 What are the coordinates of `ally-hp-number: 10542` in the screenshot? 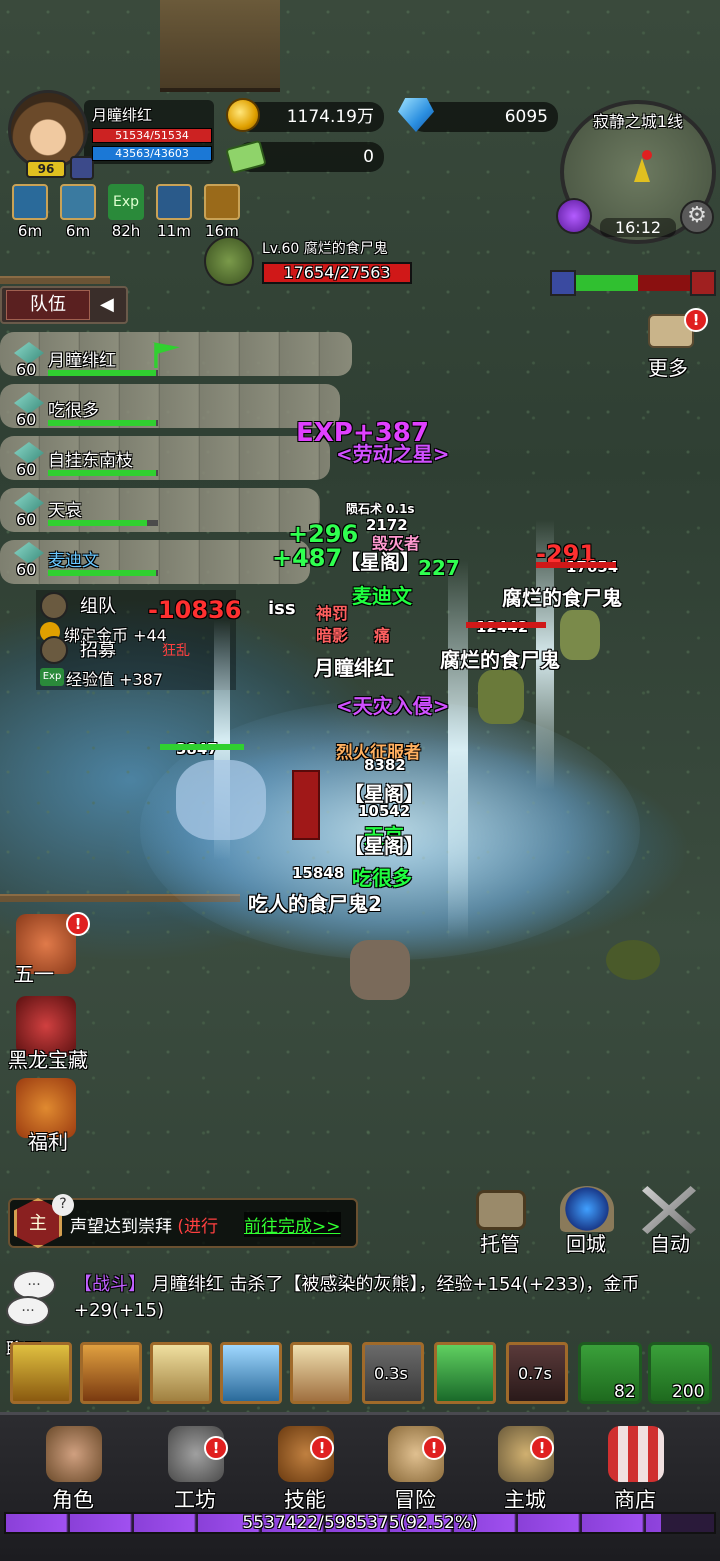 It's located at (384, 811).